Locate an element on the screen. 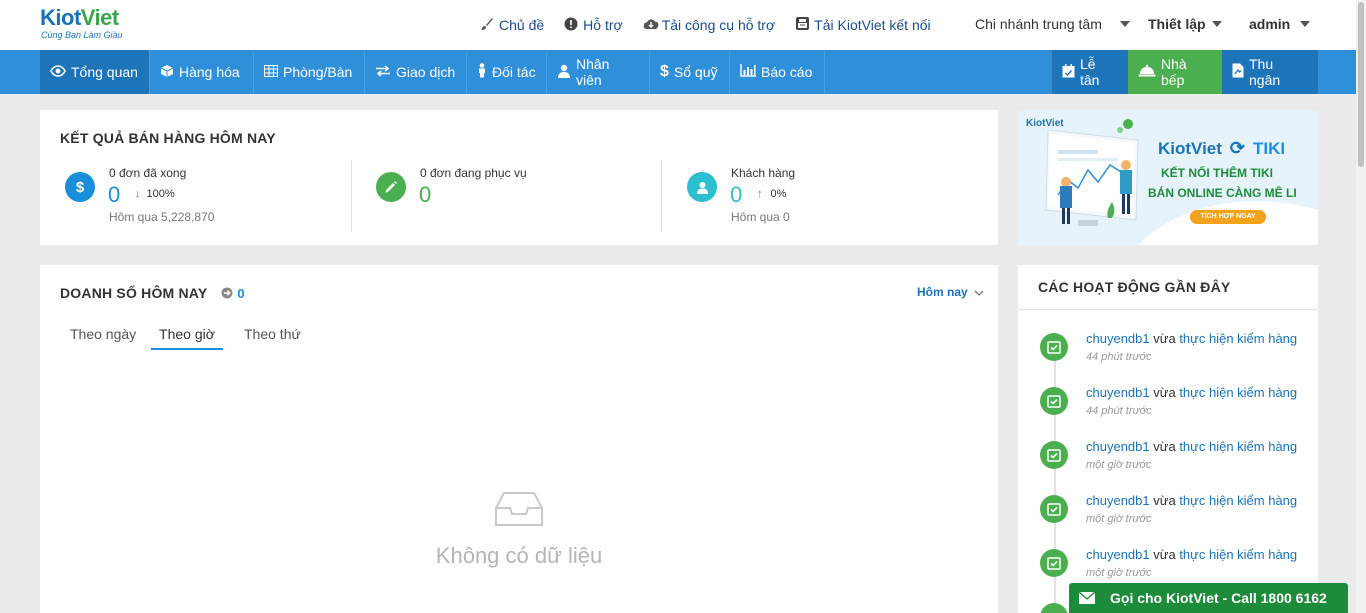  cube-icon is located at coordinates (167, 72).